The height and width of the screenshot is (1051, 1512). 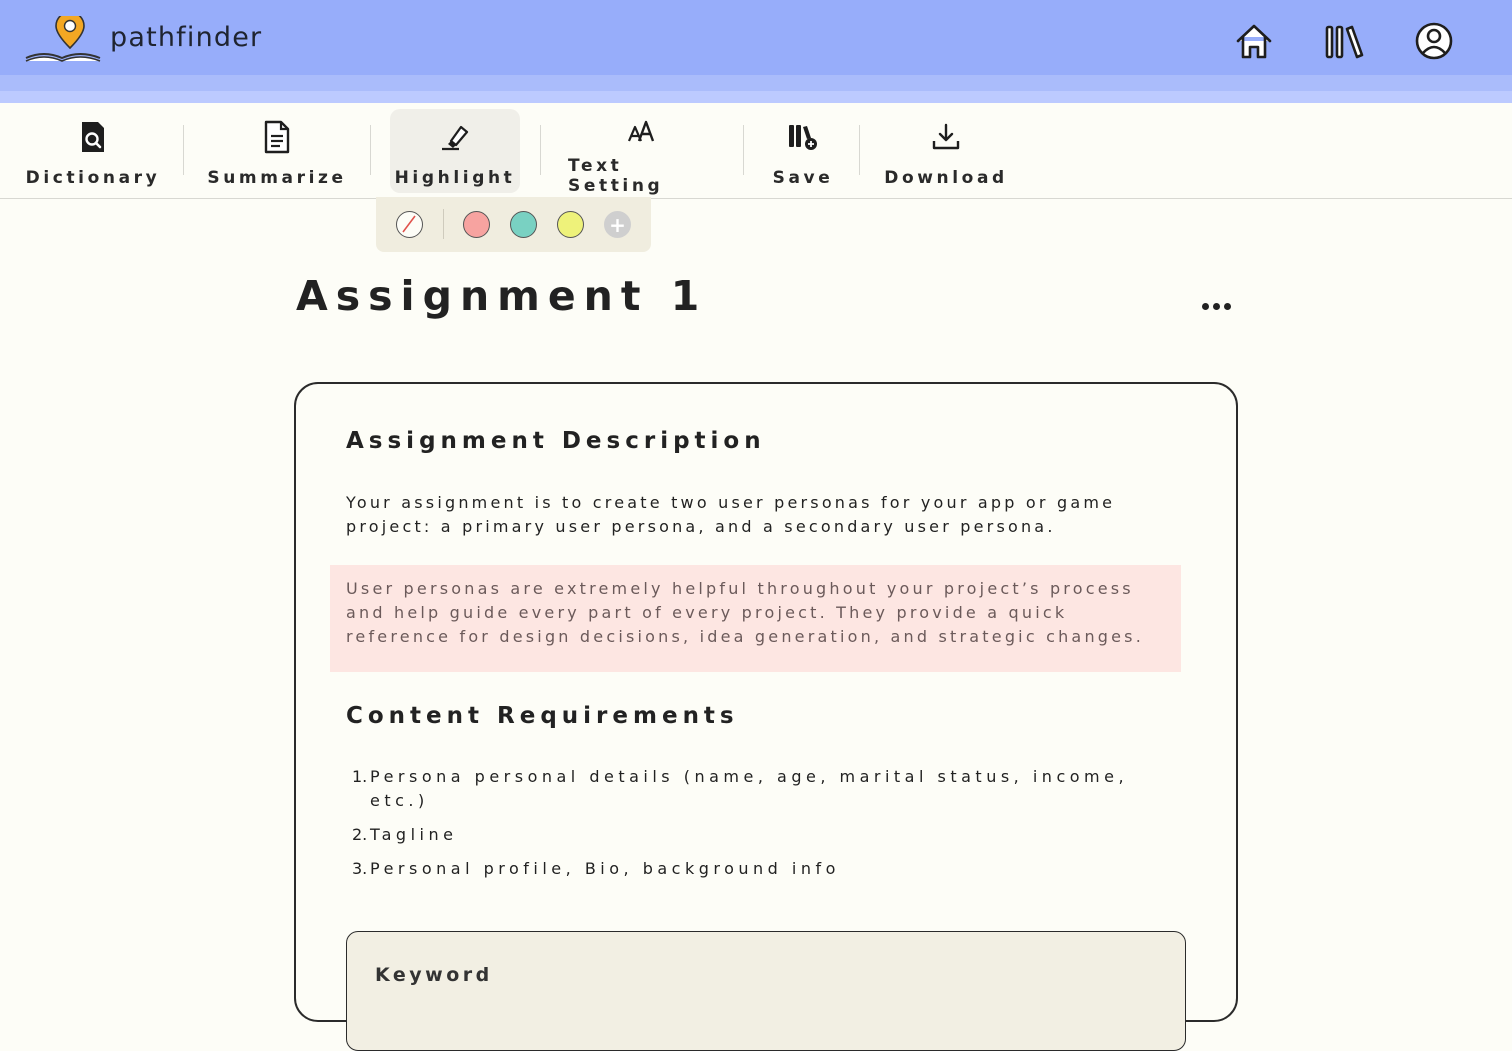 What do you see at coordinates (766, 991) in the screenshot?
I see `keyword-box: Keyword` at bounding box center [766, 991].